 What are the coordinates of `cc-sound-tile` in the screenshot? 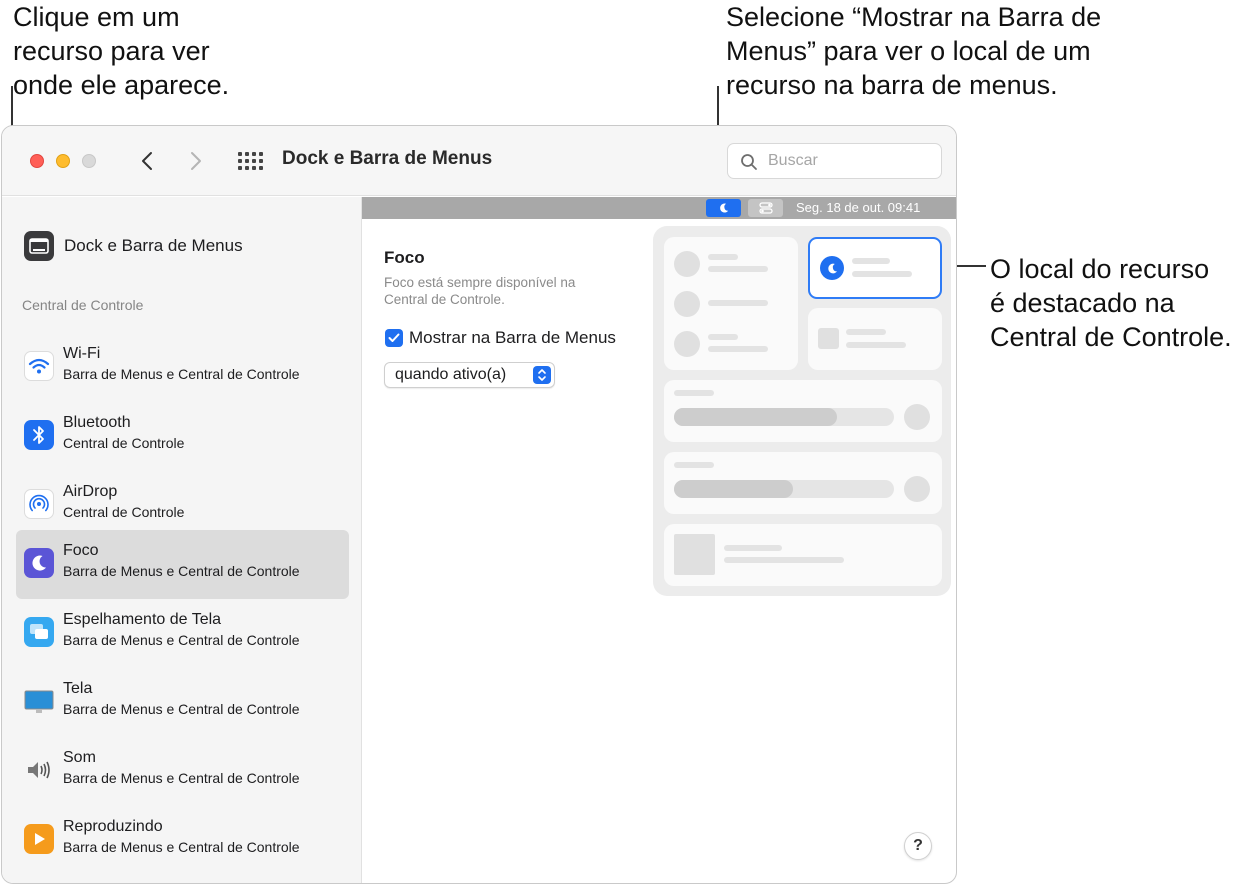 It's located at (803, 483).